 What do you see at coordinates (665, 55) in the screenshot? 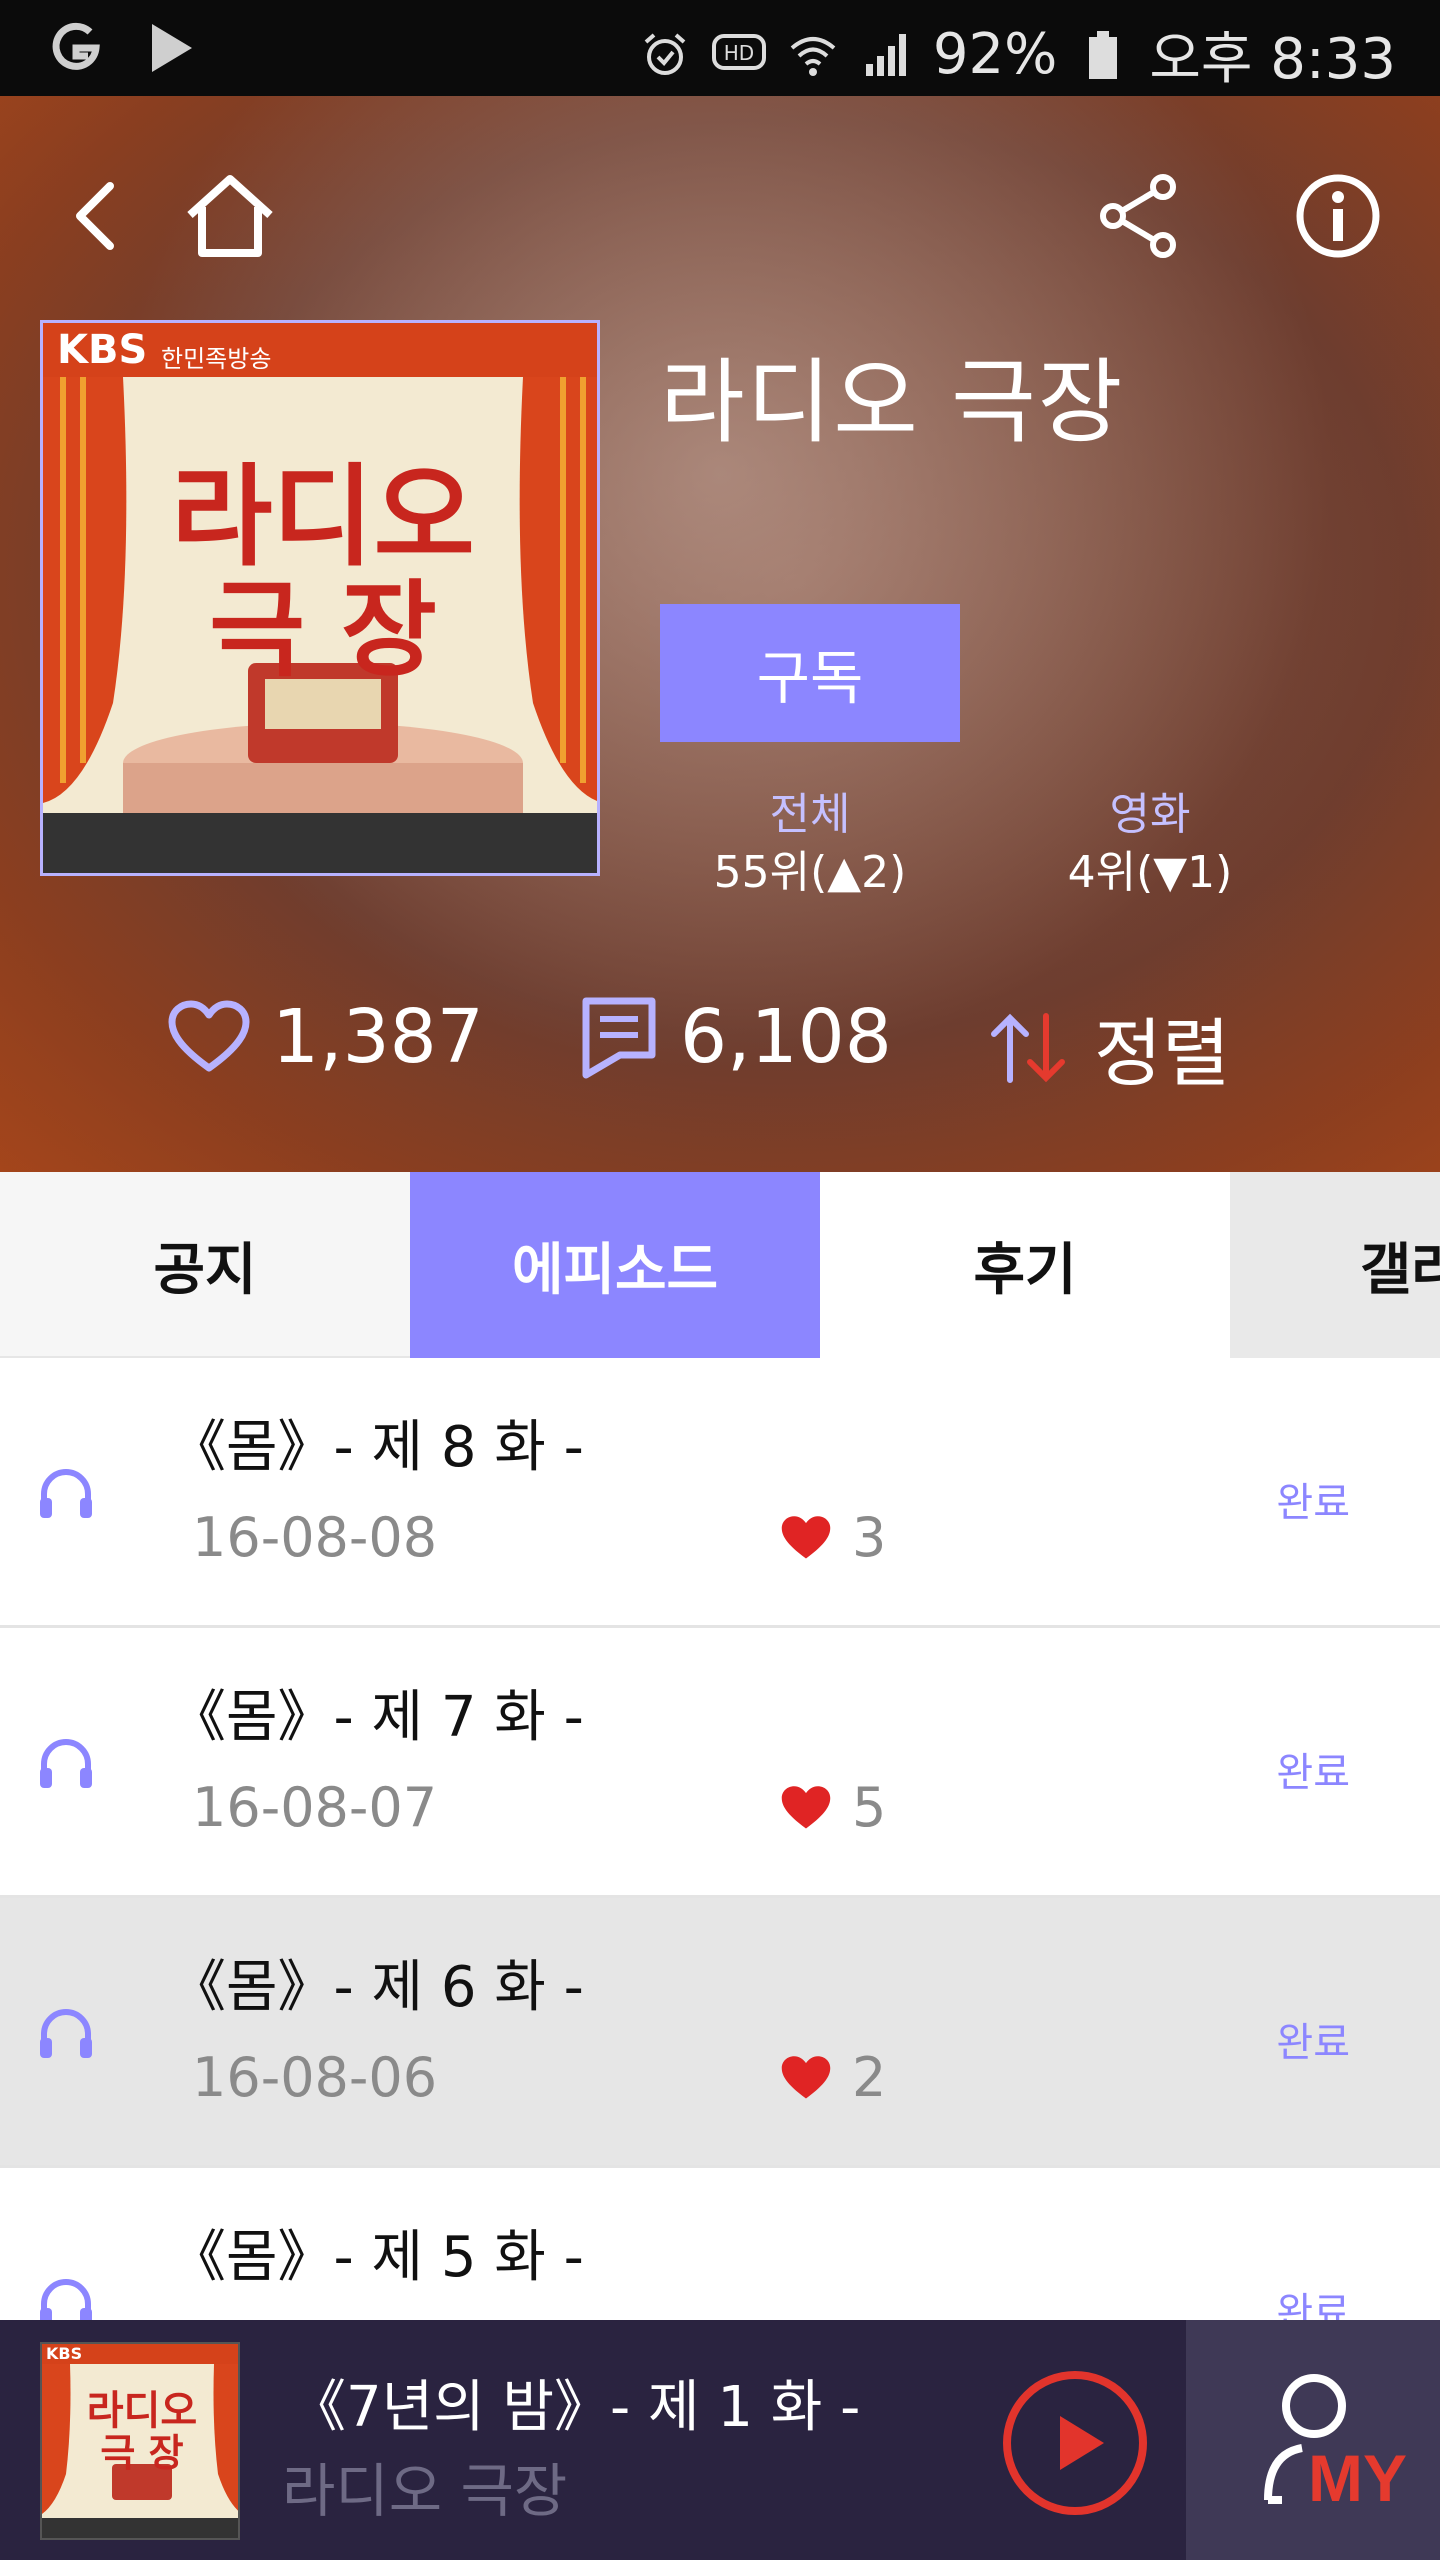
I see `alarm-icon` at bounding box center [665, 55].